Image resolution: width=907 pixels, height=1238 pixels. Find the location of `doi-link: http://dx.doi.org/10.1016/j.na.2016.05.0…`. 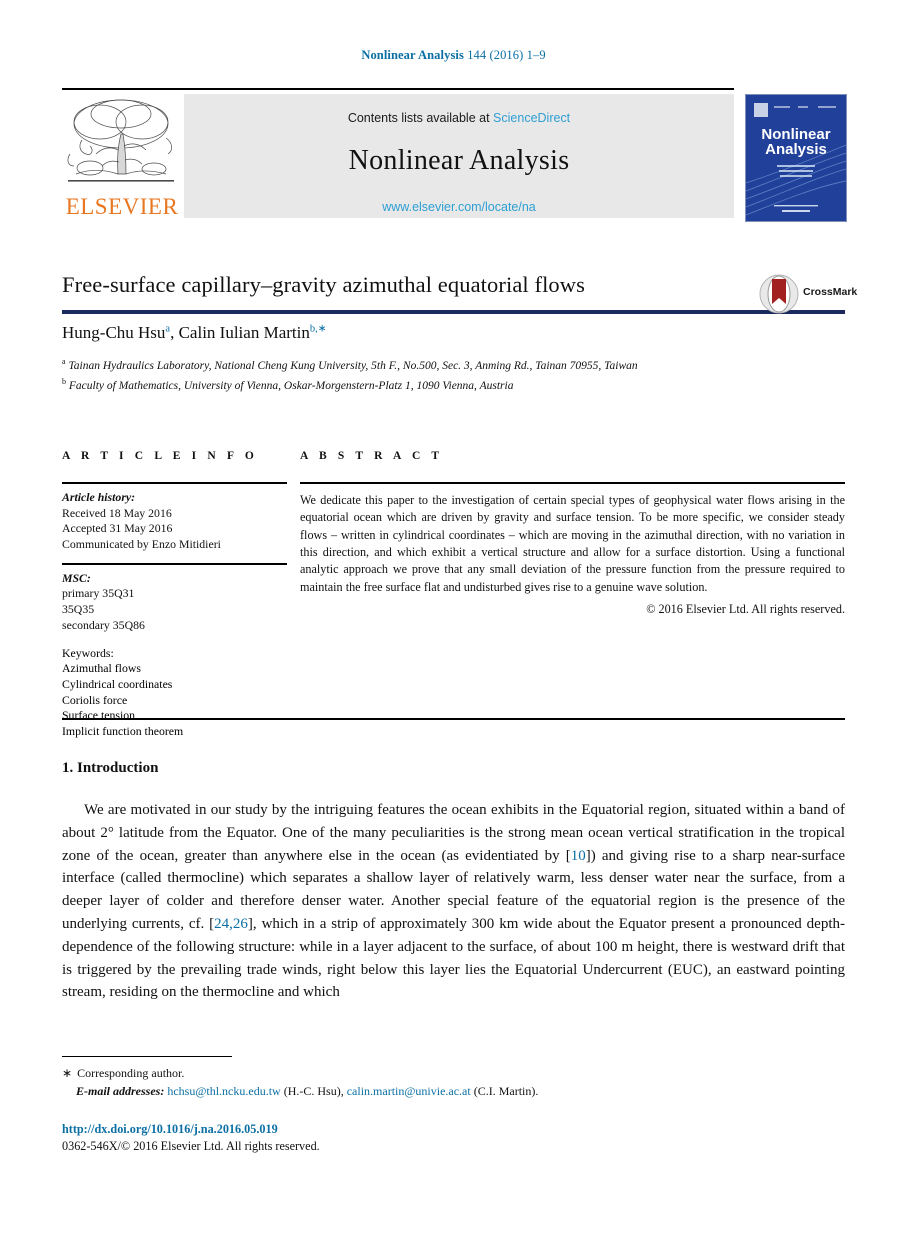

doi-link: http://dx.doi.org/10.1016/j.na.2016.05.0… is located at coordinates (170, 1129).